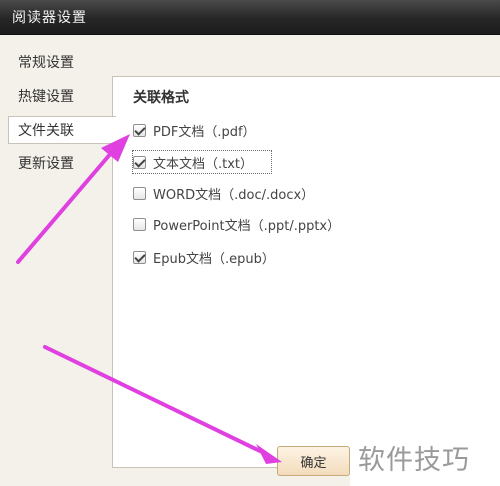  I want to click on nav-item-file-association: 文件关联, so click(62, 130).